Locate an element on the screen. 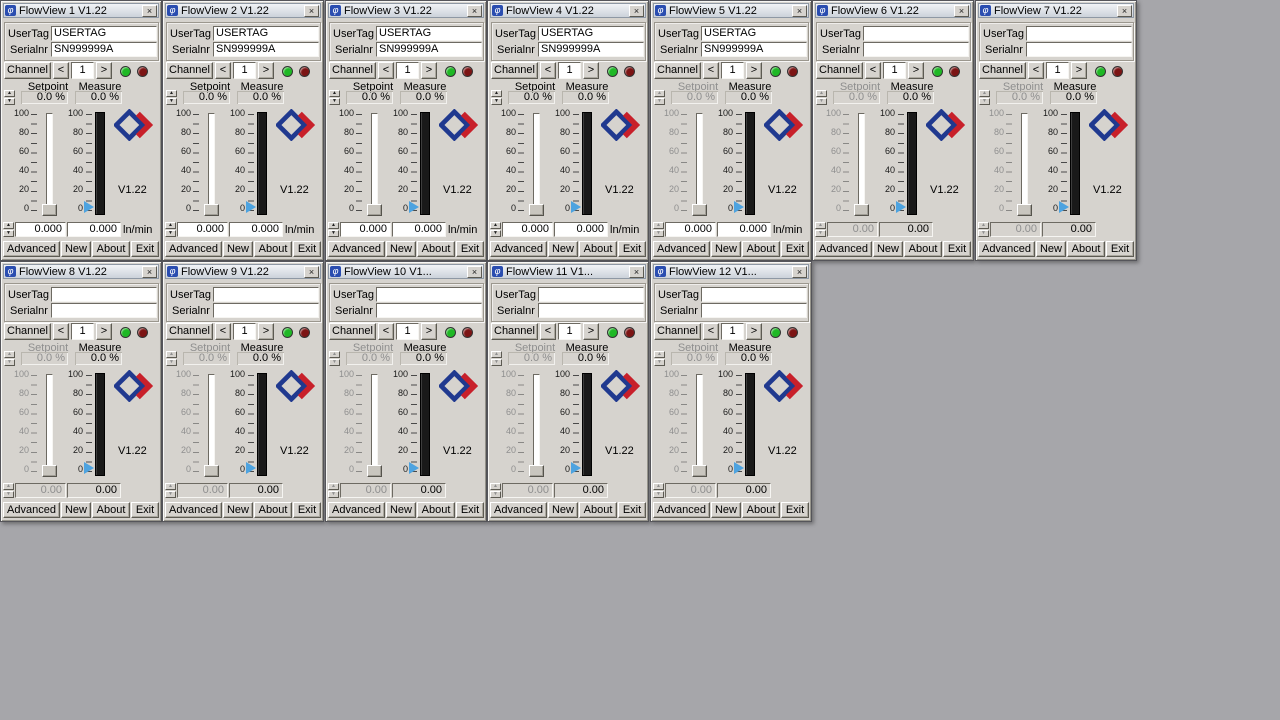  titlebar: φ FlowView 8 V1.22 × is located at coordinates (81, 271).